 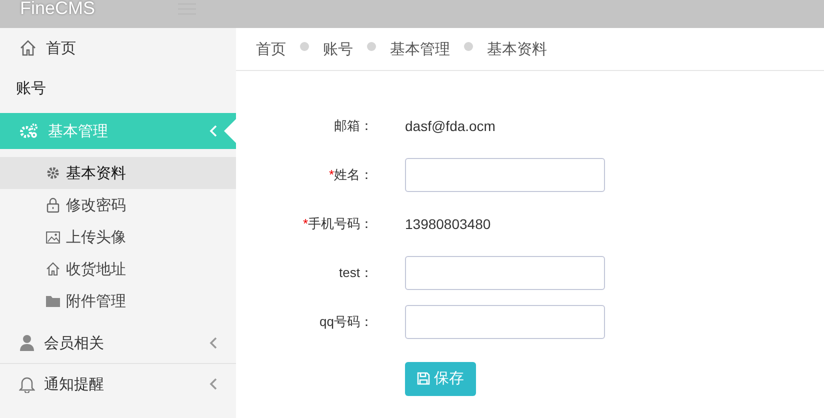 I want to click on submenu-item: 附件管理, so click(x=118, y=301).